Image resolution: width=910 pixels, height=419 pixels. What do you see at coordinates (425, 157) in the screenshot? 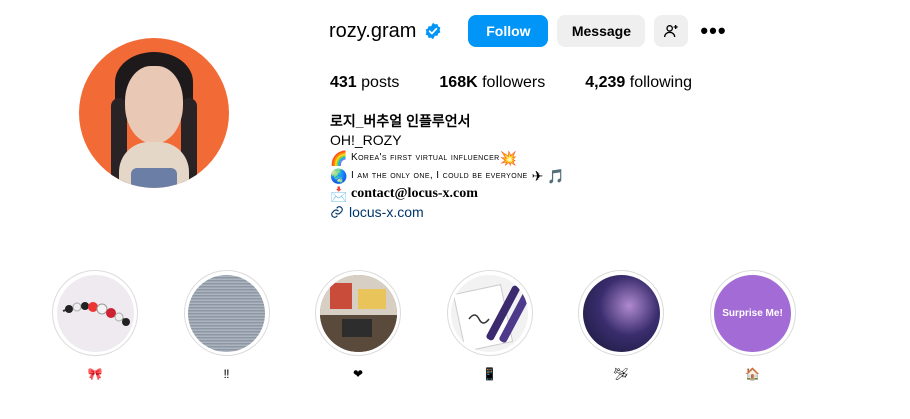
I see `bio-line-1-text: Korea's first virtual influencer` at bounding box center [425, 157].